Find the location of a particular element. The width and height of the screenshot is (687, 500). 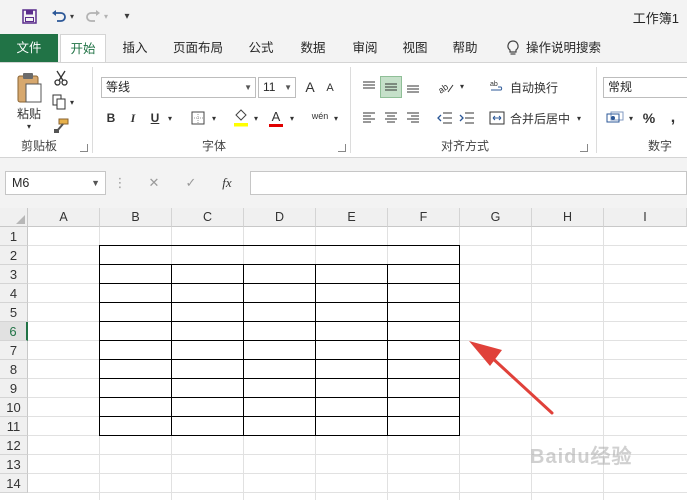

insert-function-icon: fx is located at coordinates (227, 183).